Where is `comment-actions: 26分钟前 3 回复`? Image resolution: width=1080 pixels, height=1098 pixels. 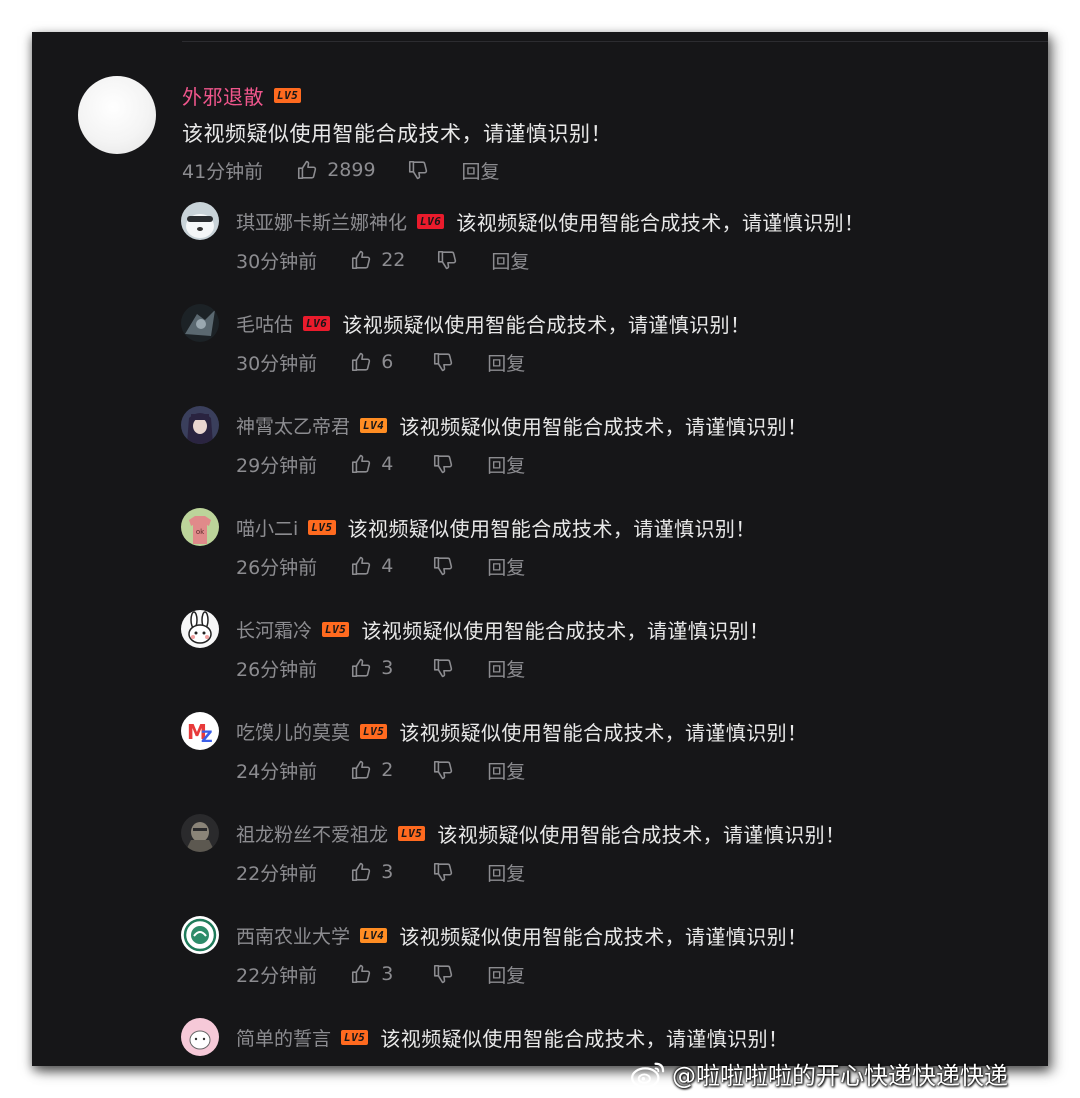 comment-actions: 26分钟前 3 回复 is located at coordinates (380, 668).